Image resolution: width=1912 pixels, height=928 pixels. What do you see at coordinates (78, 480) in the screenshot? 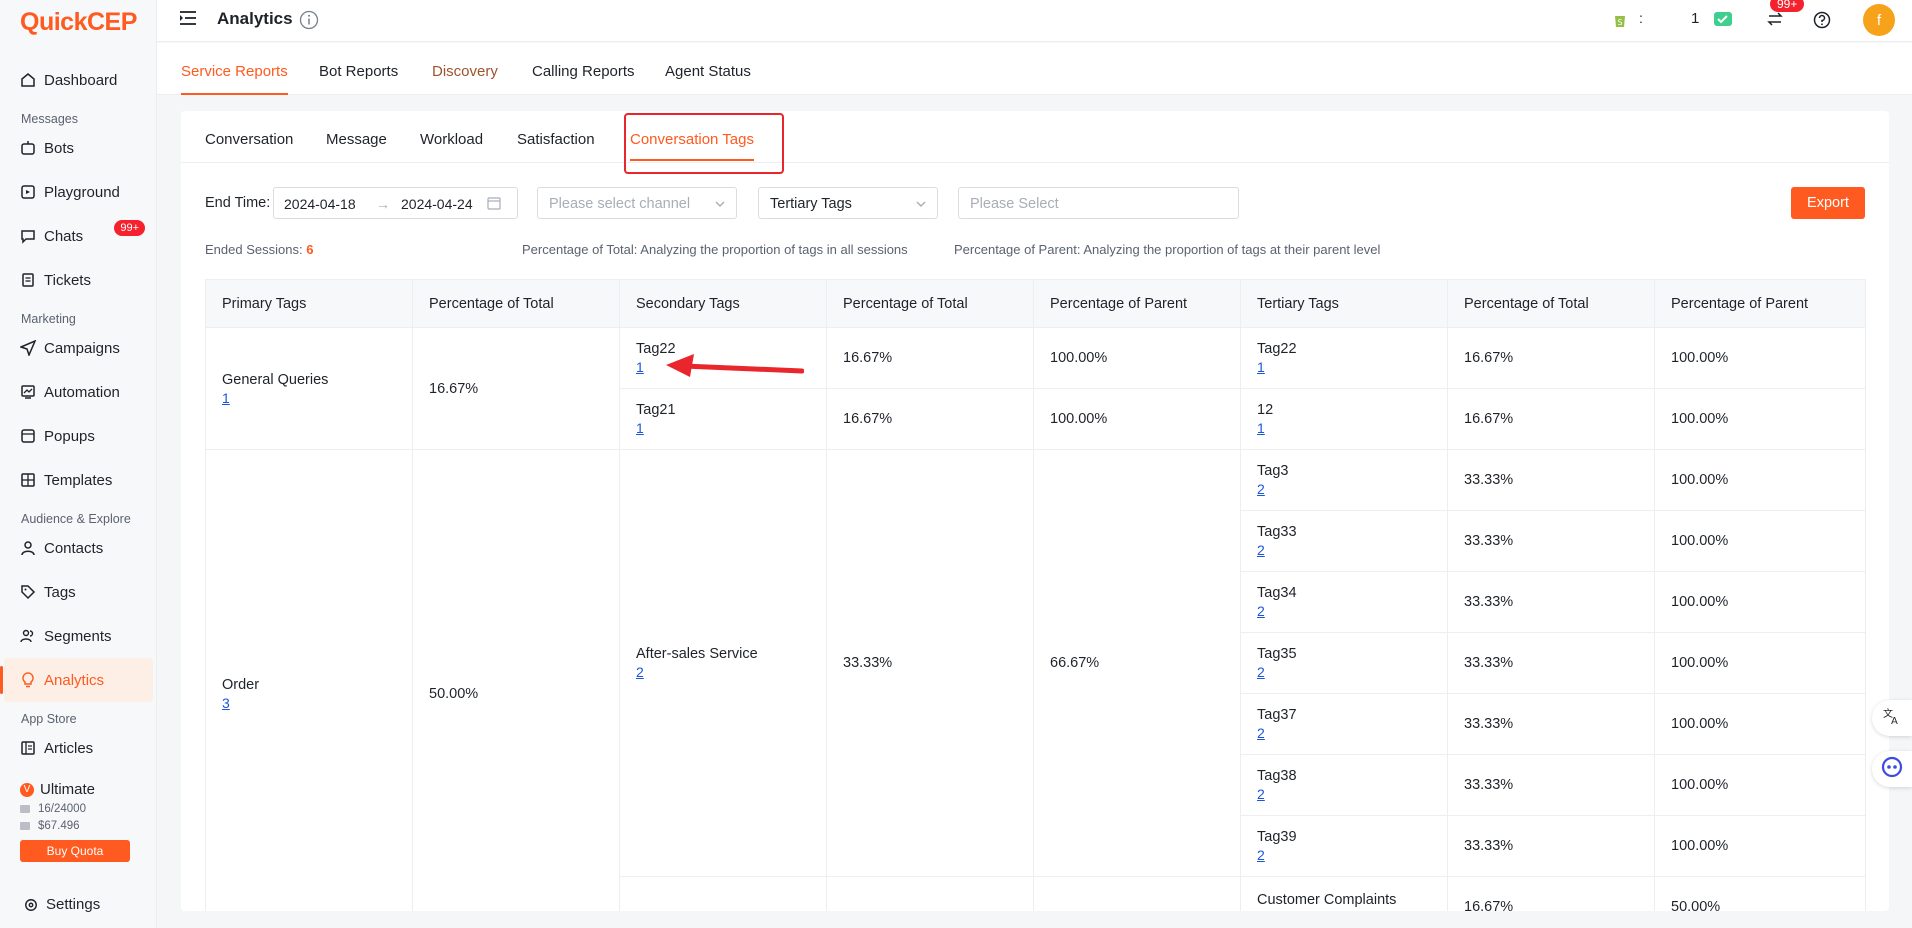
I see `sidebar-item-templates: Templates` at bounding box center [78, 480].